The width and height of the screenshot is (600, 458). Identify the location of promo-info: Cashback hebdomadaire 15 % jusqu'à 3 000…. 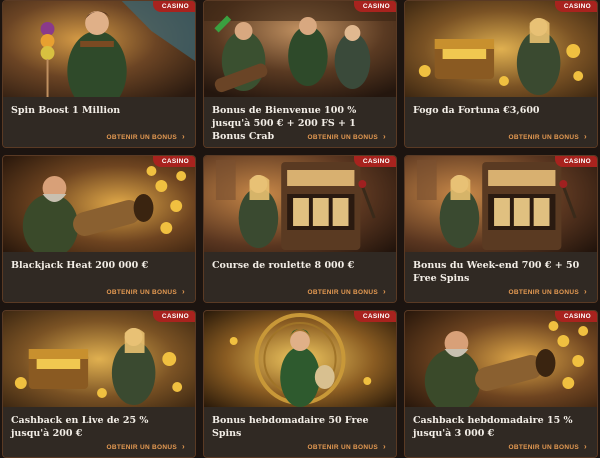
(501, 432).